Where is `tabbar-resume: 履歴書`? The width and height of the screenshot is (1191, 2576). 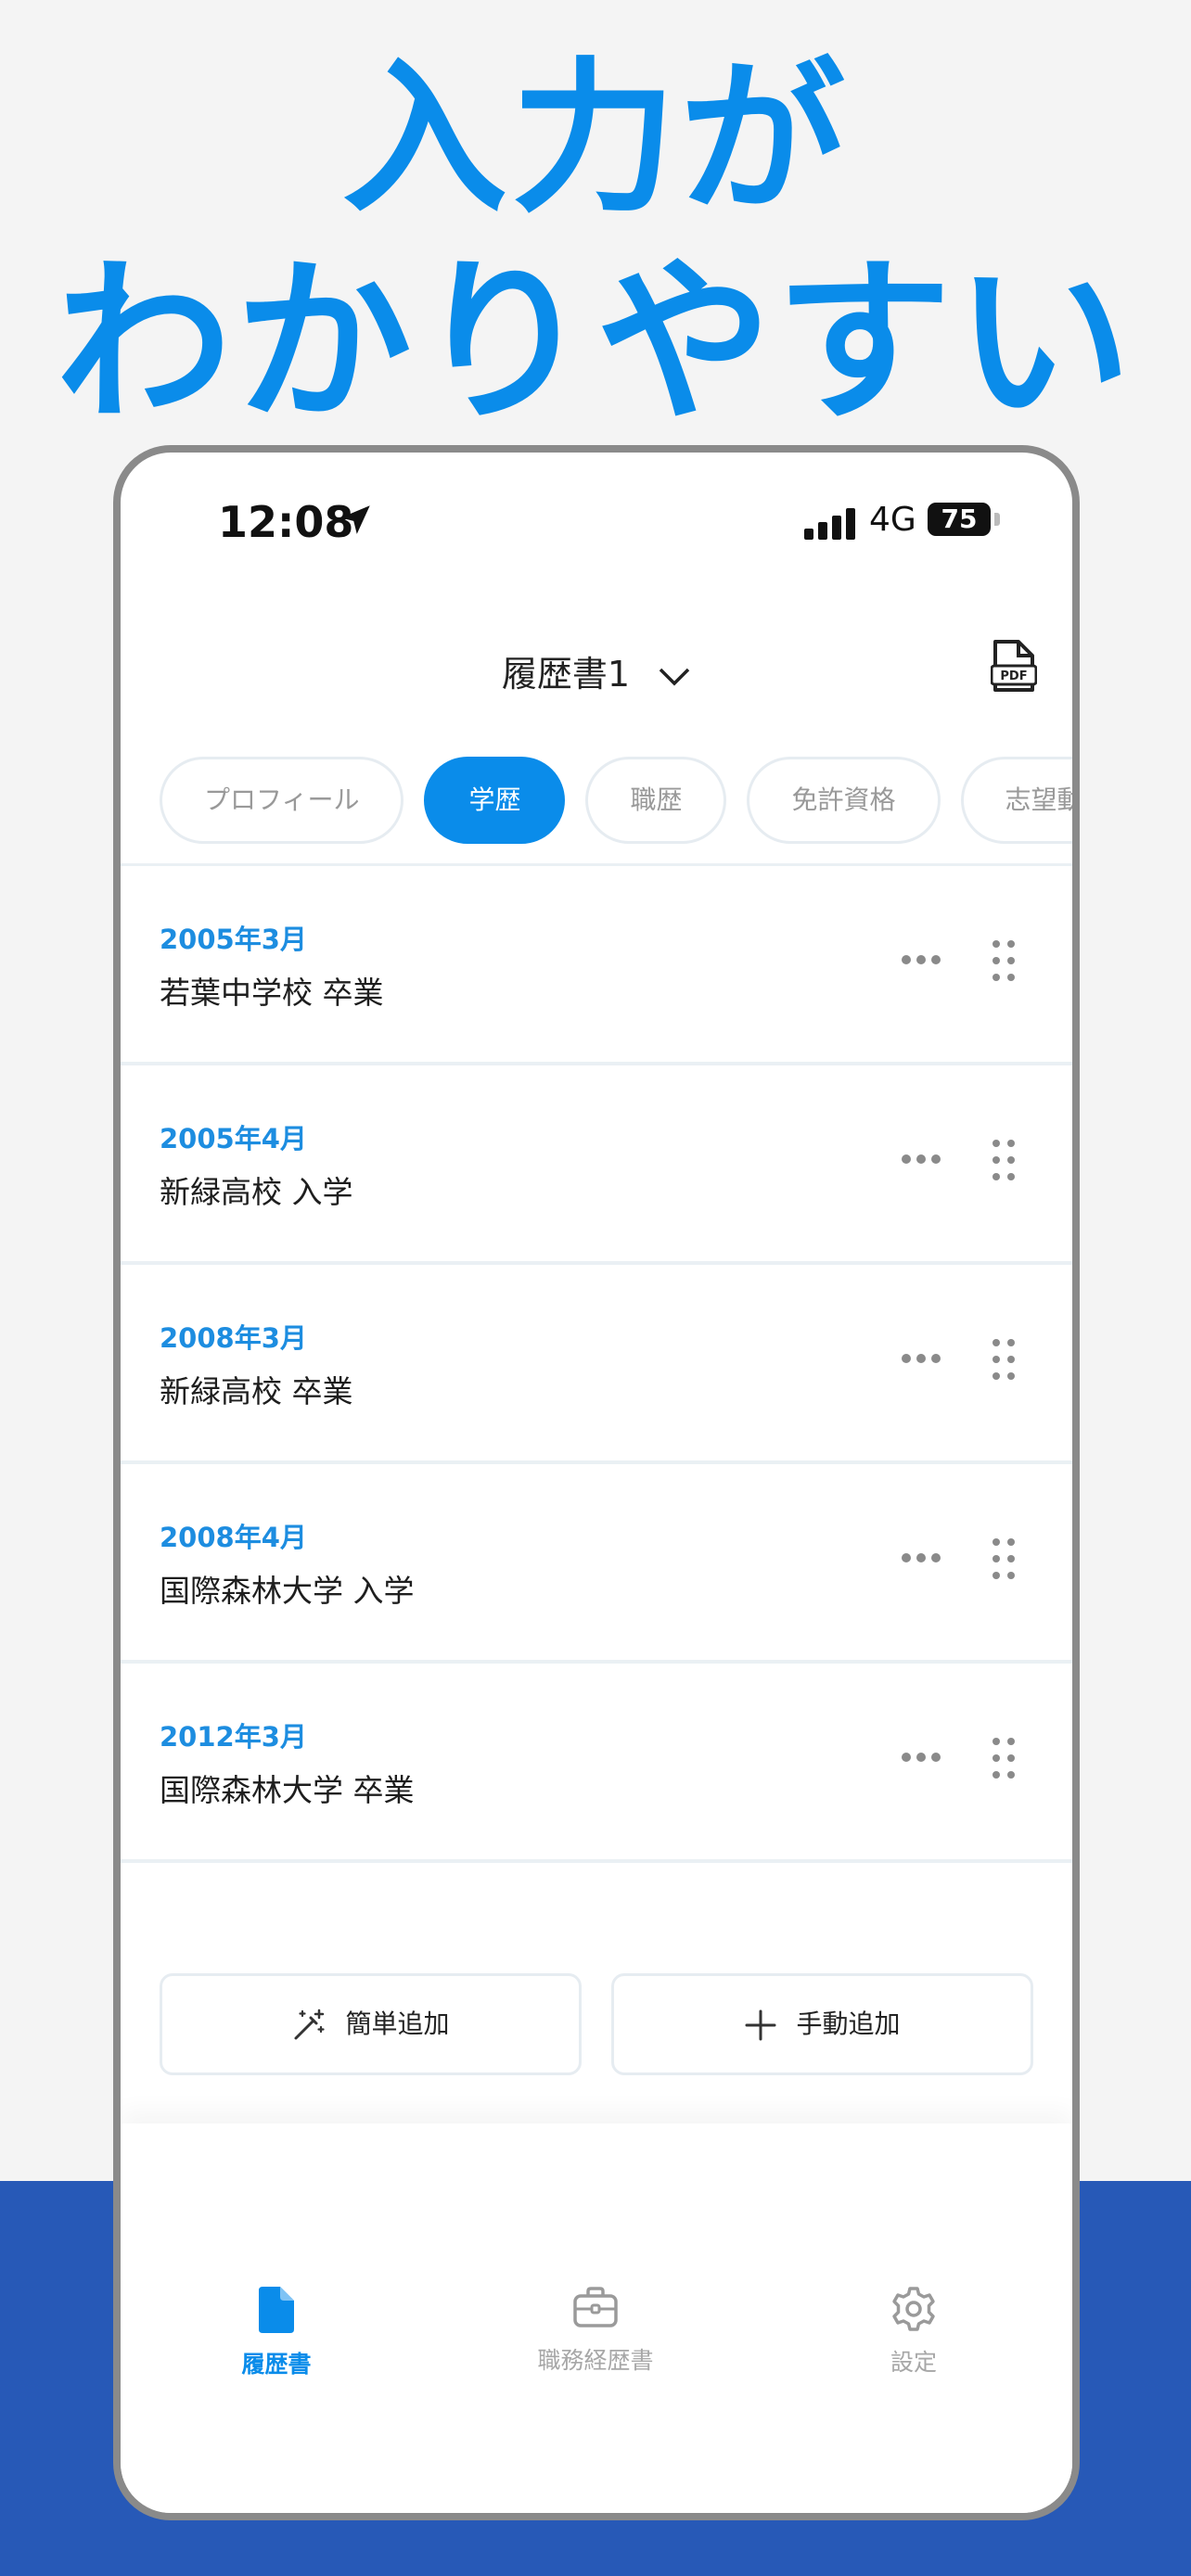 tabbar-resume: 履歴書 is located at coordinates (276, 2332).